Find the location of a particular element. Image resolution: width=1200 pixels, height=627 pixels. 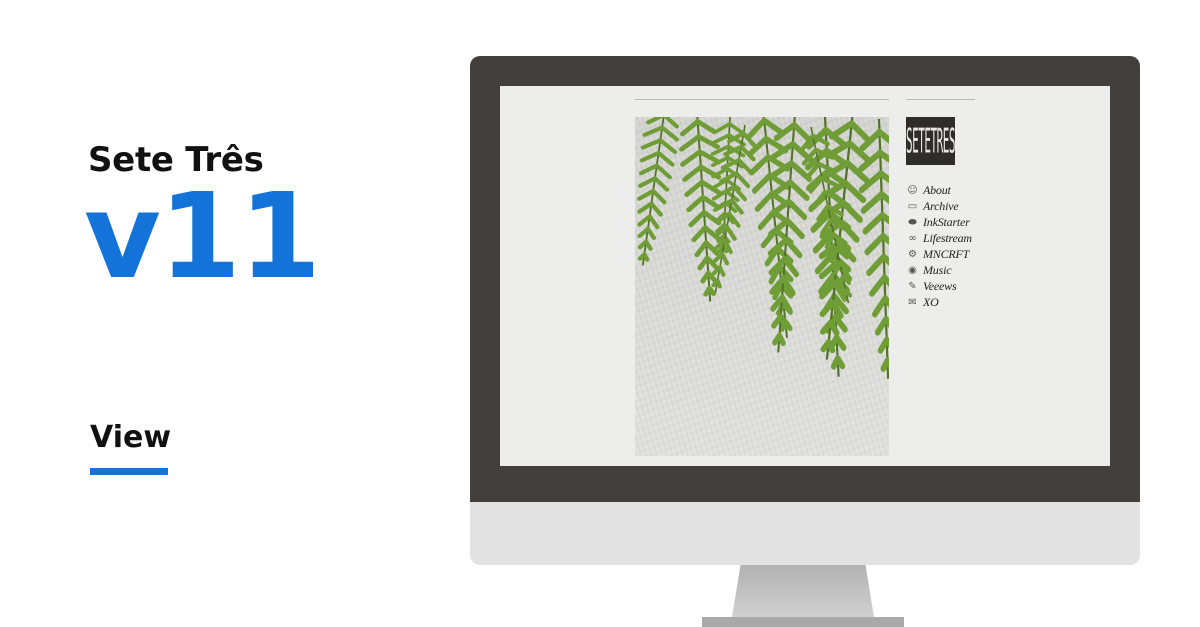

content-top-rule is located at coordinates (762, 99).